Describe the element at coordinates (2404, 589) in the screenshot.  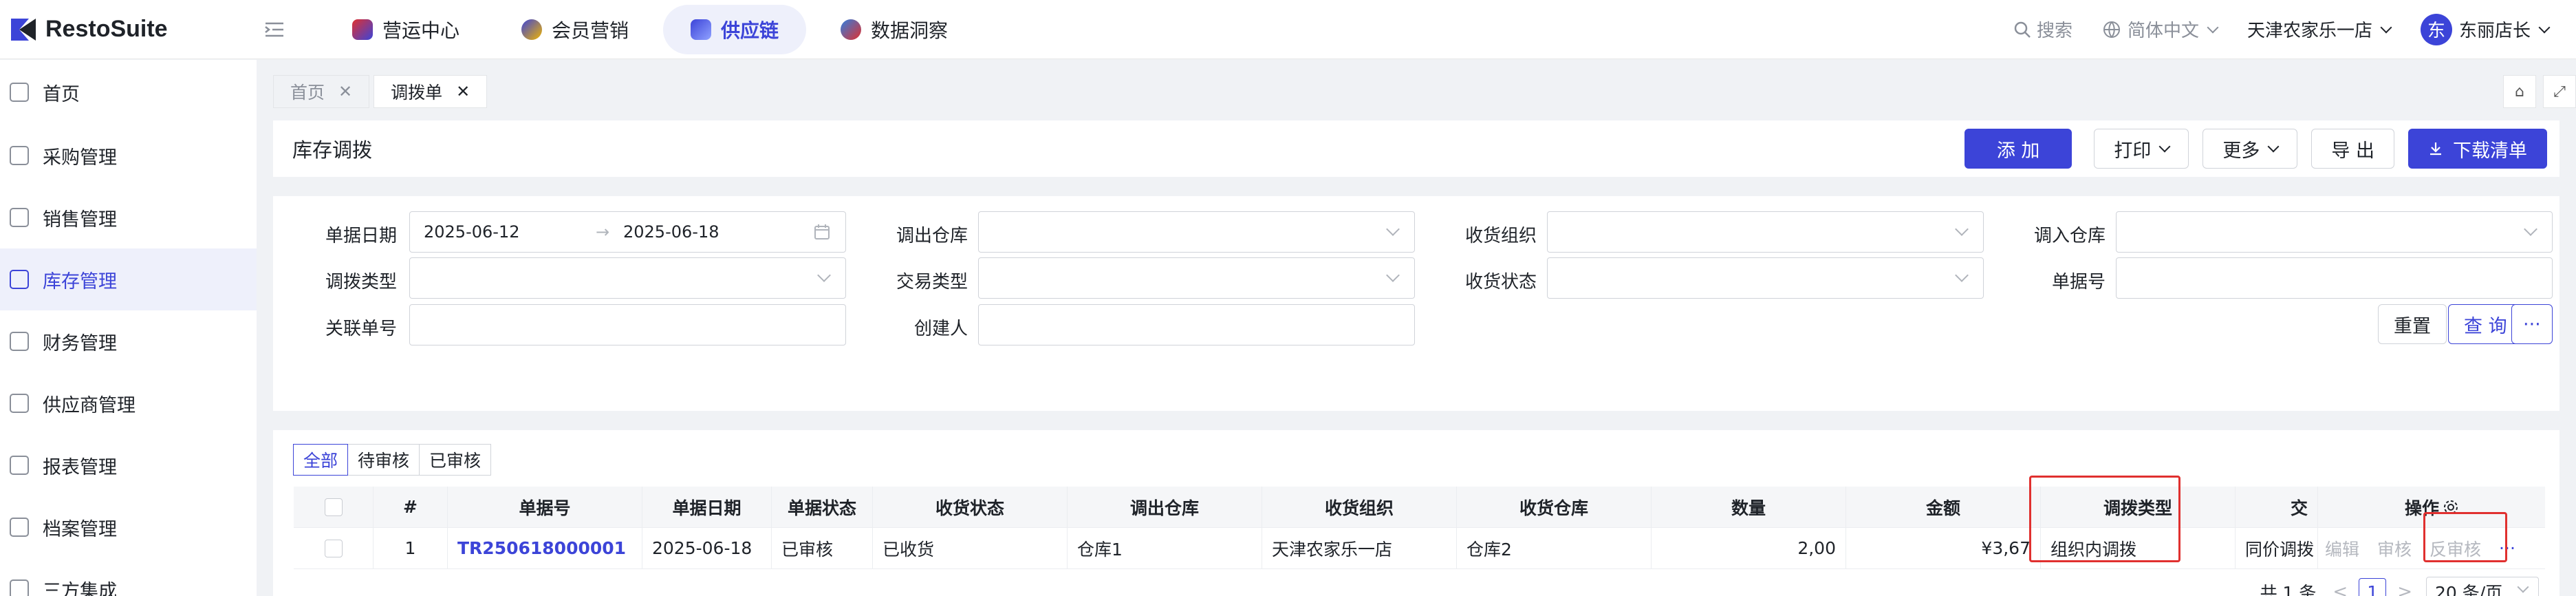
I see `next-page-button: >` at that location.